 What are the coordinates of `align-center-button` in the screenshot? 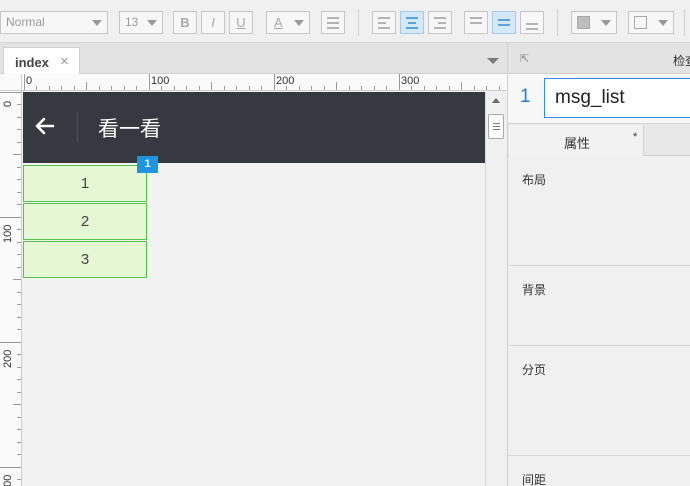 It's located at (412, 22).